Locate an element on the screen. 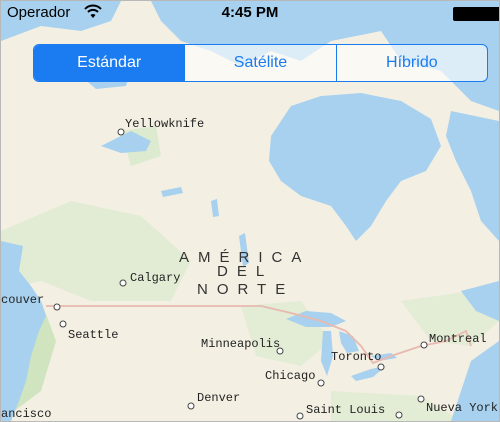 The height and width of the screenshot is (422, 500). map-type-segmented-control: Estándar Satélite Híbrido is located at coordinates (260, 63).